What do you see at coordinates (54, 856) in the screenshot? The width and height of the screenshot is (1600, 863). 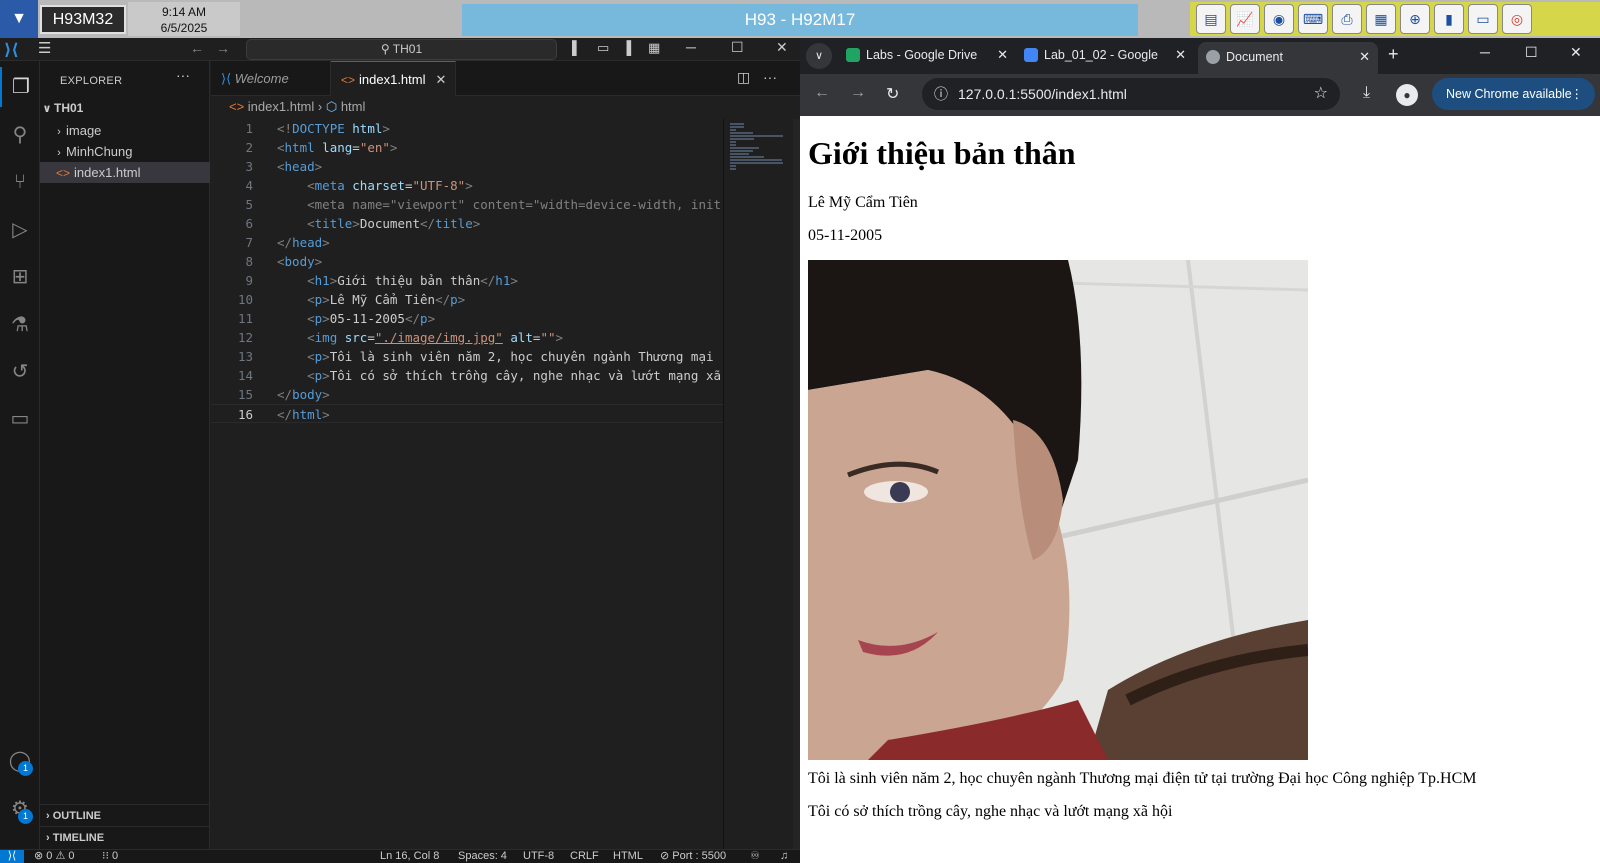 I see `problems-indicator: ⊗ 0 ⚠ 0` at bounding box center [54, 856].